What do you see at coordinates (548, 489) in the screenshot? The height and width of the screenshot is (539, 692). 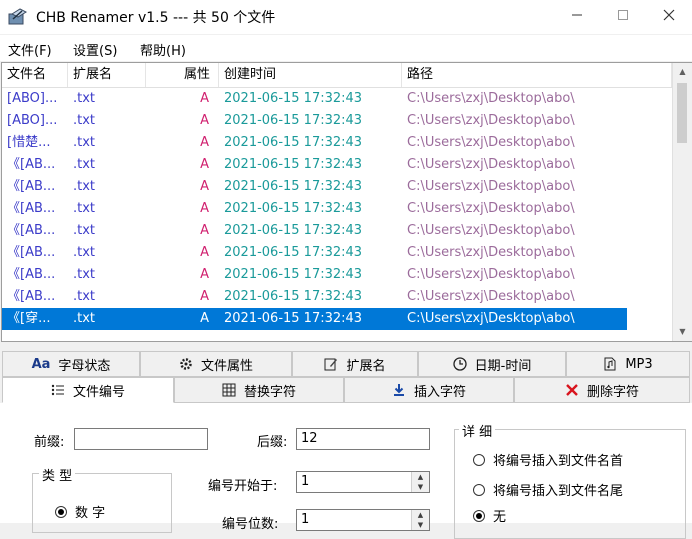 I see `detail-option-suffix: 将编号插入到文件名尾` at bounding box center [548, 489].